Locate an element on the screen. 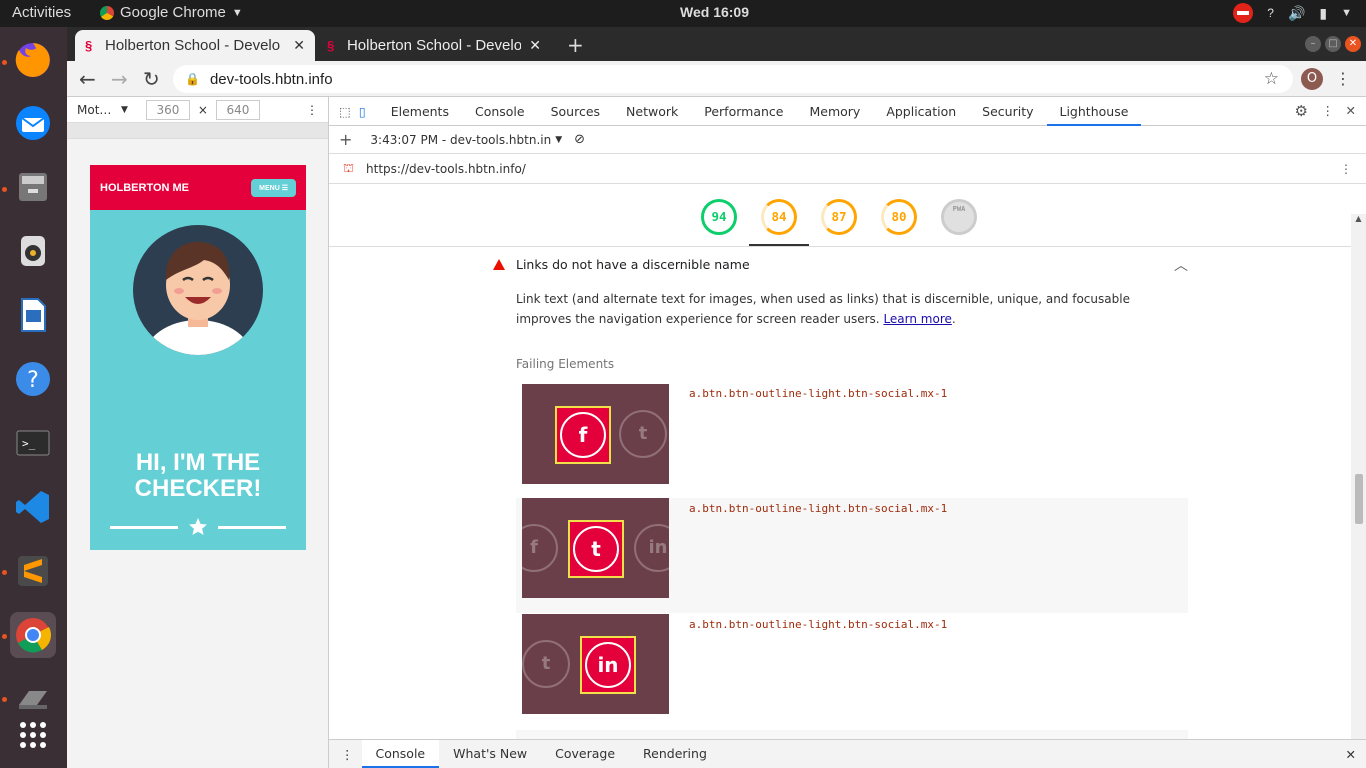 The image size is (1366, 768). forward-button: → is located at coordinates (119, 79).